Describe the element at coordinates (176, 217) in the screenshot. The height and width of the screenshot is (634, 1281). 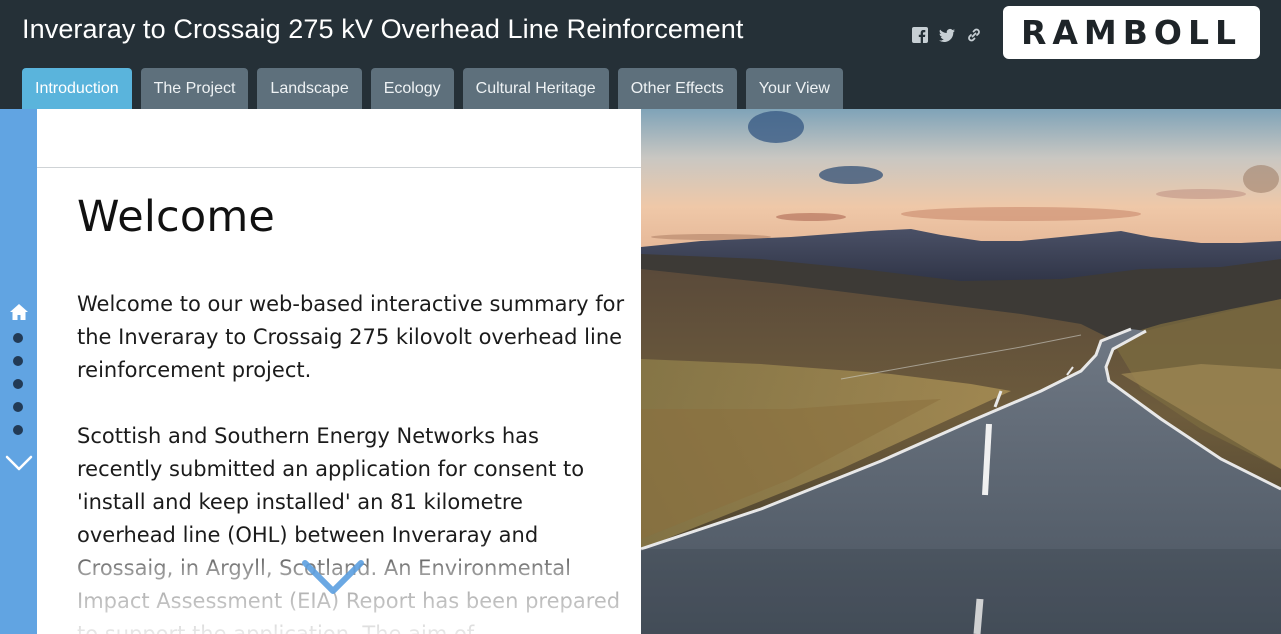
I see `welcome-heading: Welcome` at that location.